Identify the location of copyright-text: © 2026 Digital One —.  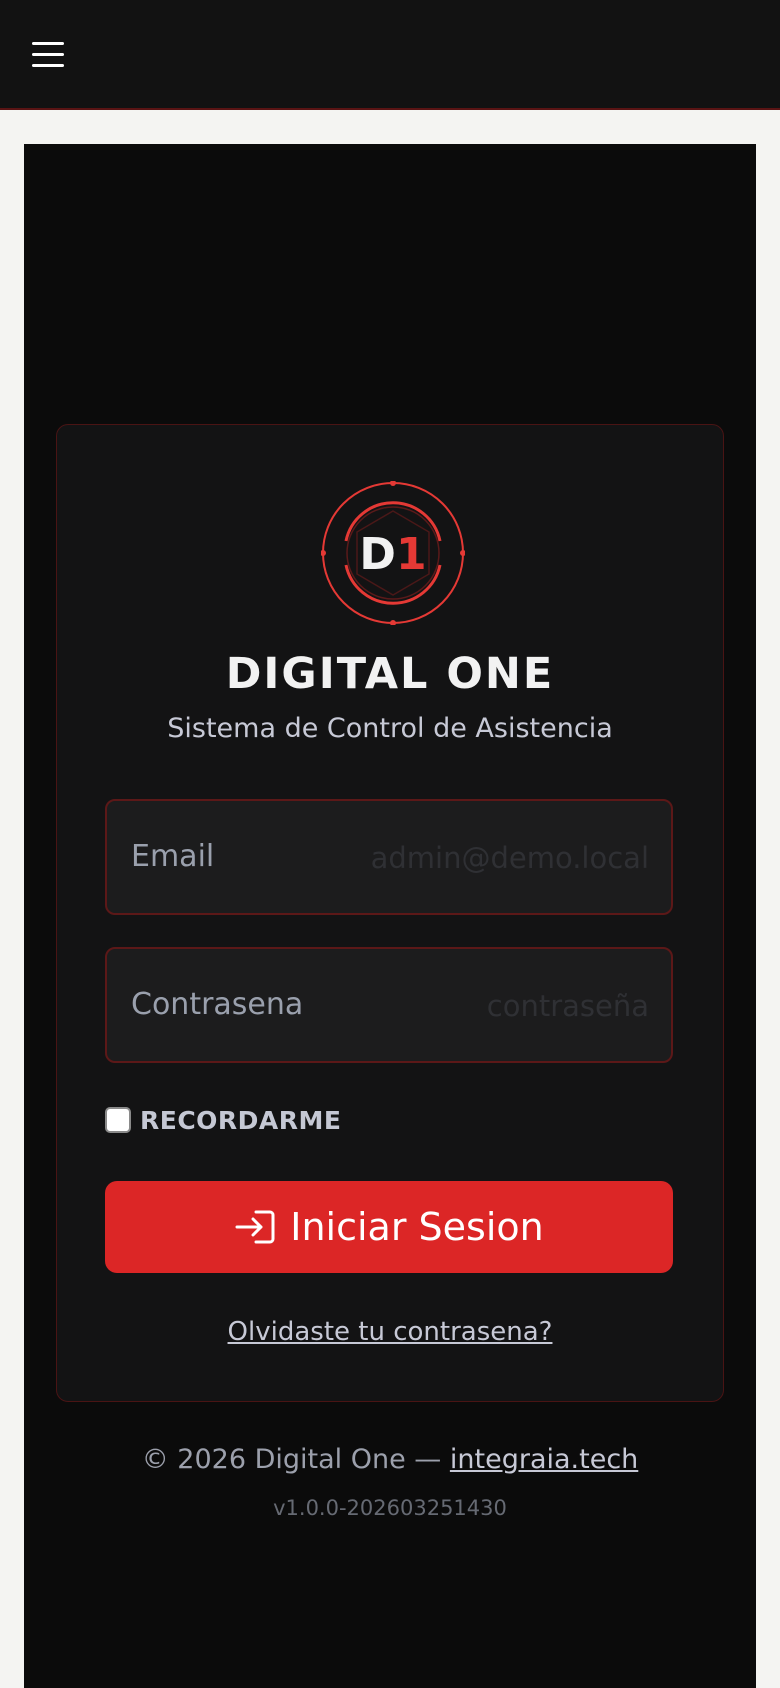
(295, 1459).